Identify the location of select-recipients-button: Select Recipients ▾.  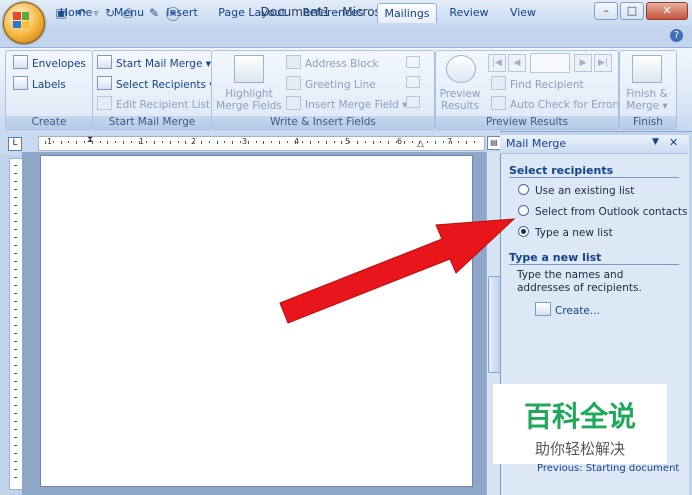
(156, 83).